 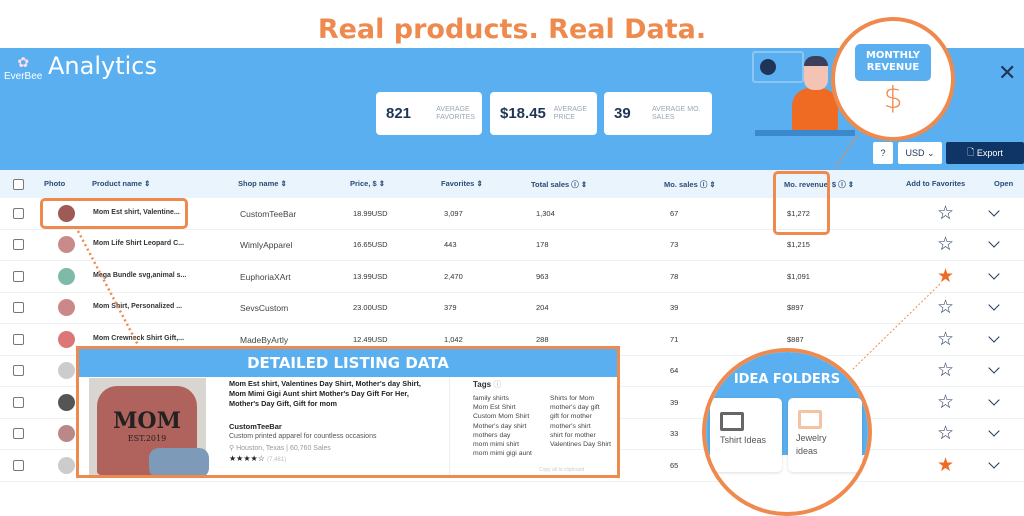 I want to click on tag: gift for mother, so click(x=583, y=416).